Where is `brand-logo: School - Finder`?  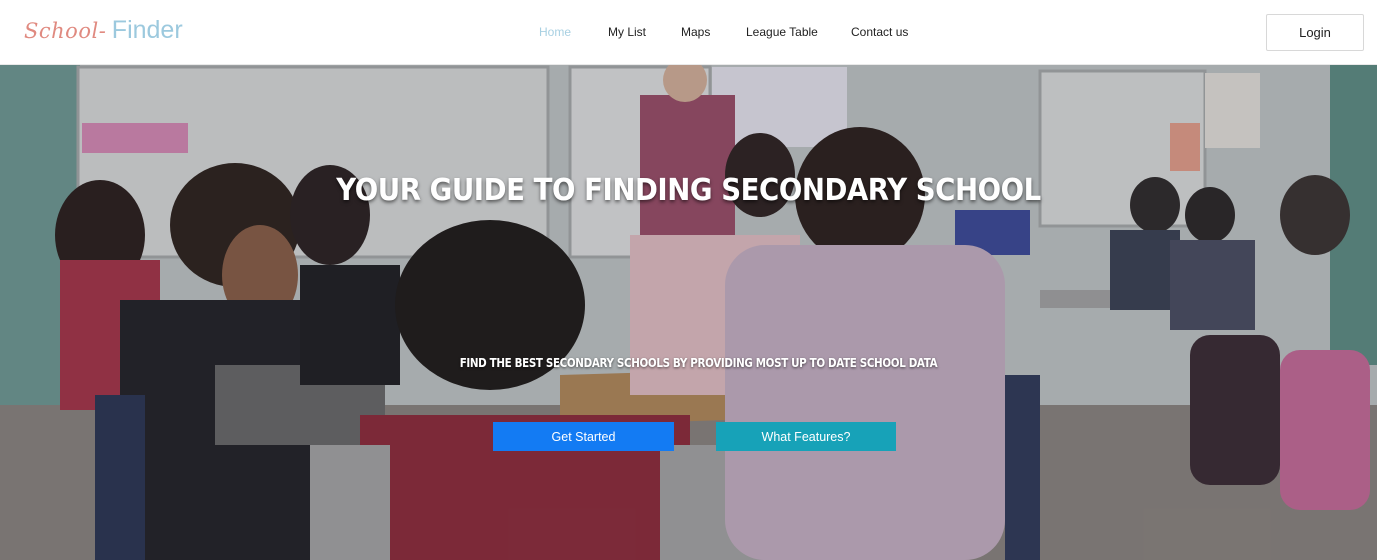 brand-logo: School - Finder is located at coordinates (103, 33).